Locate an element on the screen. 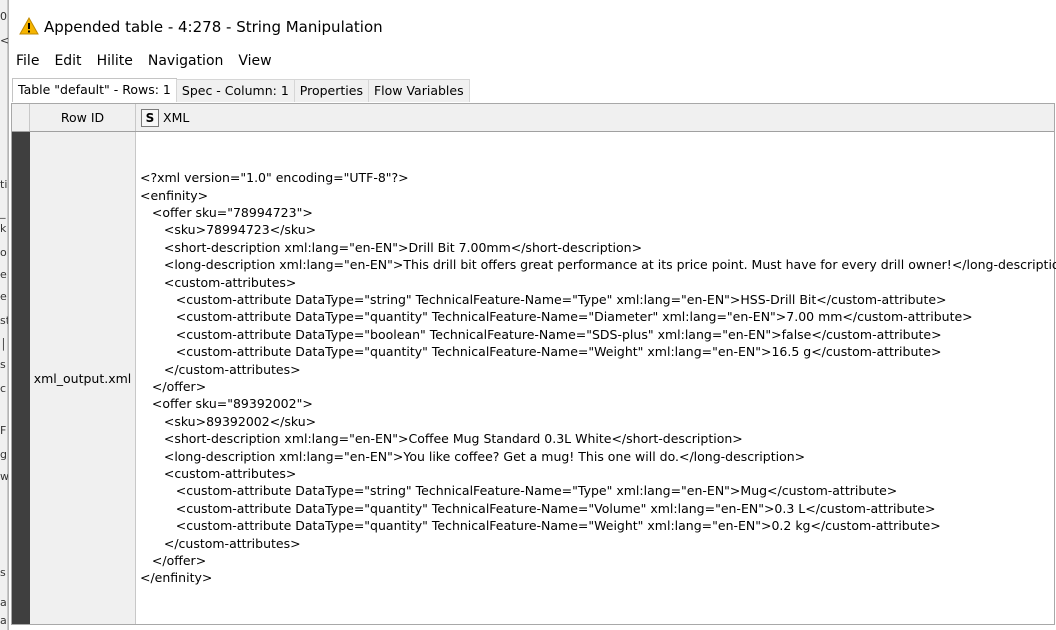 The height and width of the screenshot is (630, 1056). xml-line: </enfinity> is located at coordinates (176, 578).